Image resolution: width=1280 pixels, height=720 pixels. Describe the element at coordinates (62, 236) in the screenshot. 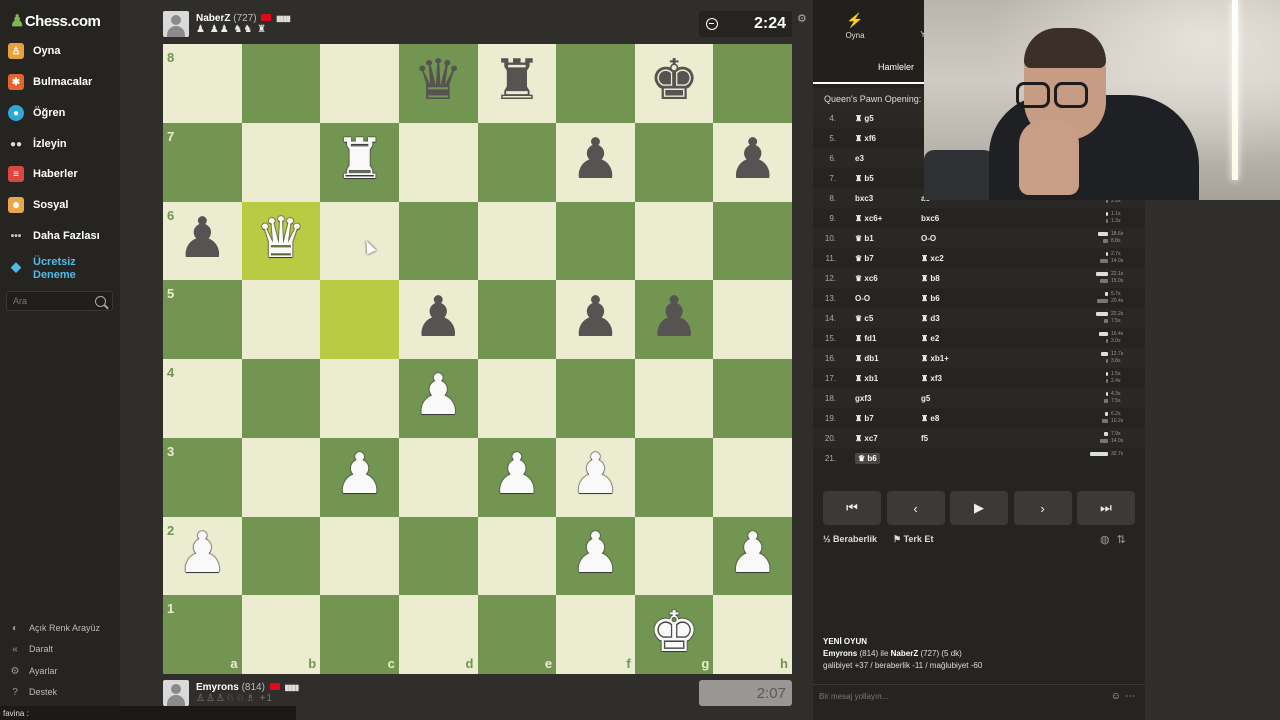

I see `nav-item-more: ••• Daha Fazlası` at that location.